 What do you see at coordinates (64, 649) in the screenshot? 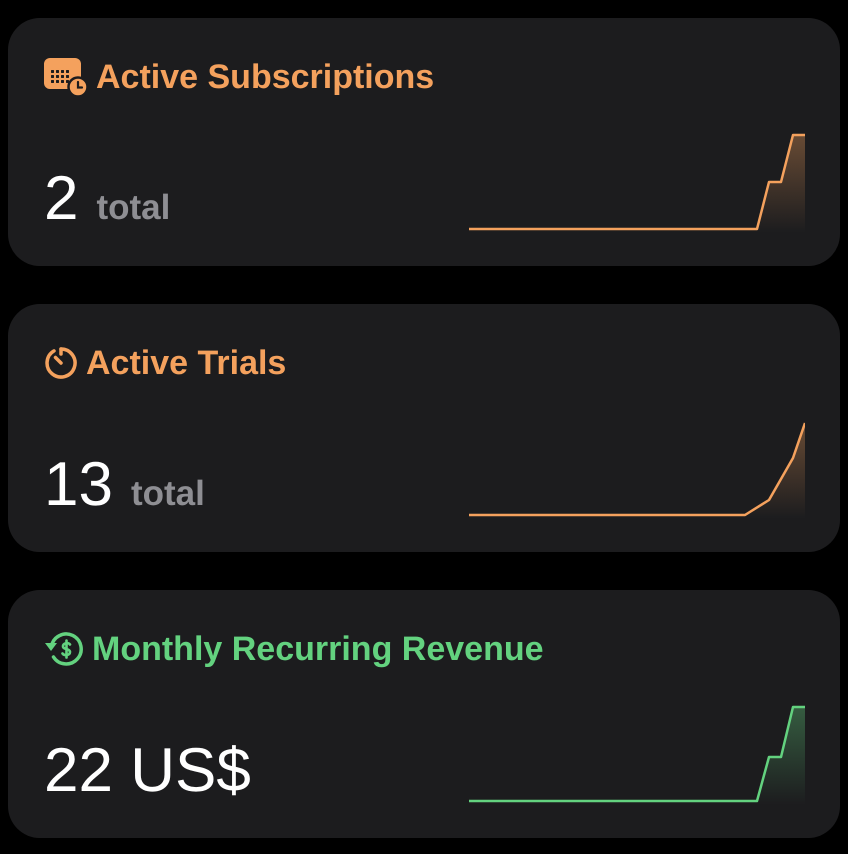
I see `dollar-refresh-icon` at bounding box center [64, 649].